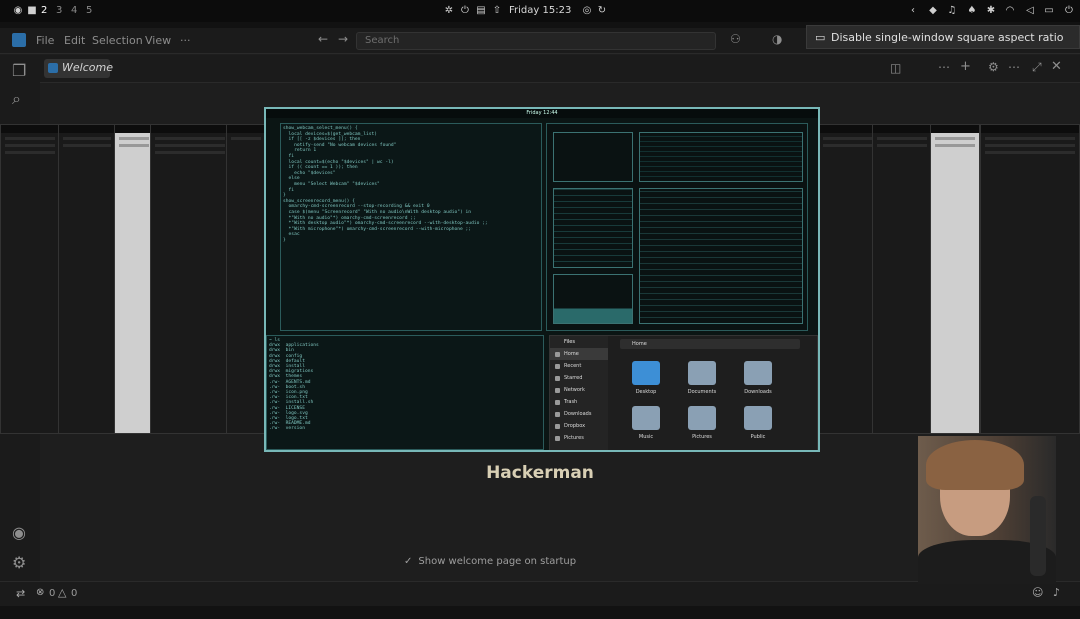  I want to click on files-sidebar-trash: Trash, so click(579, 402).